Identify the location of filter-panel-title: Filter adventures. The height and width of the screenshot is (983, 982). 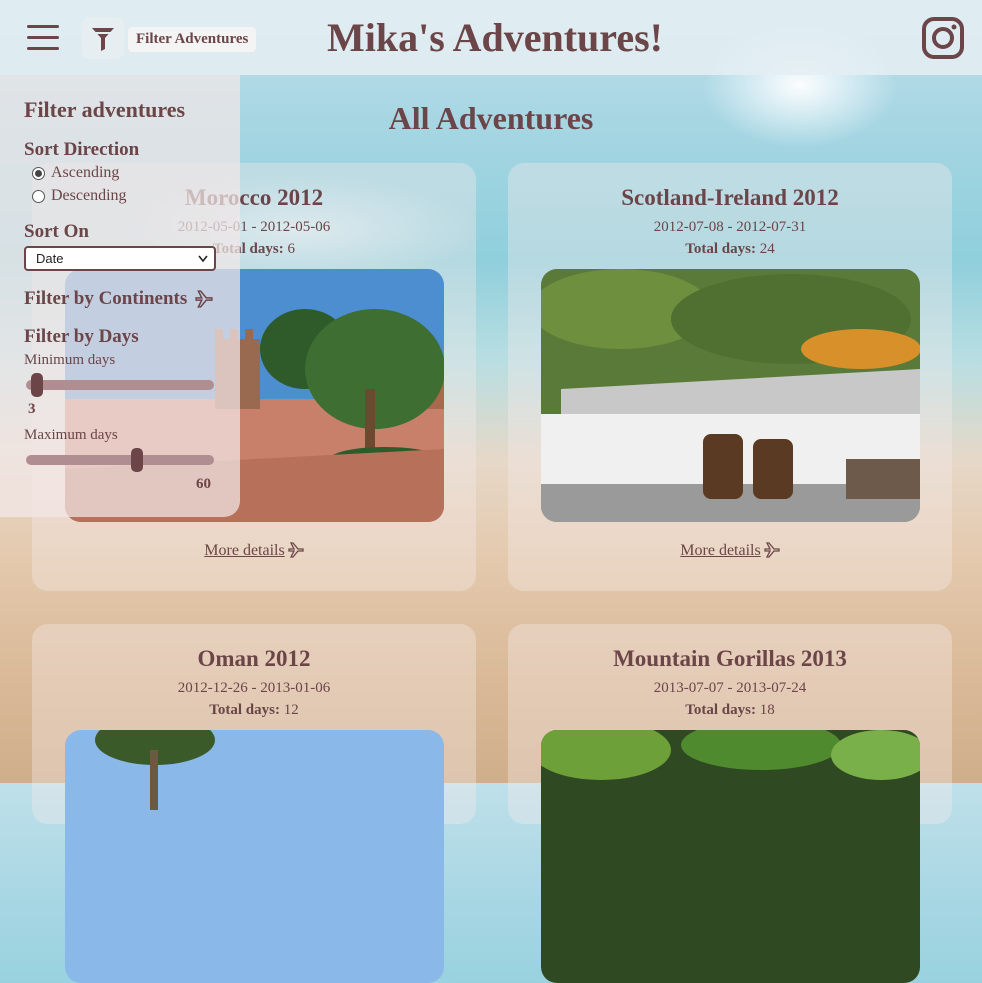
(105, 109).